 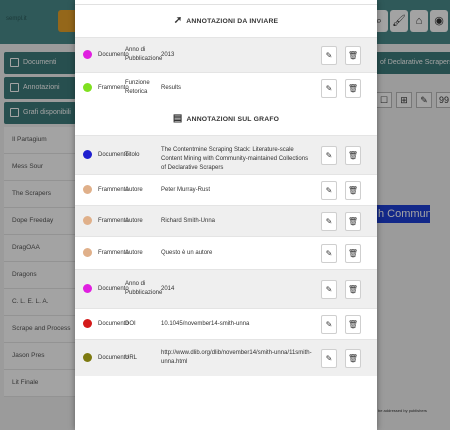 I want to click on section-title: ▤ ANNOTAZIONI SUL GRAFO, so click(x=226, y=119).